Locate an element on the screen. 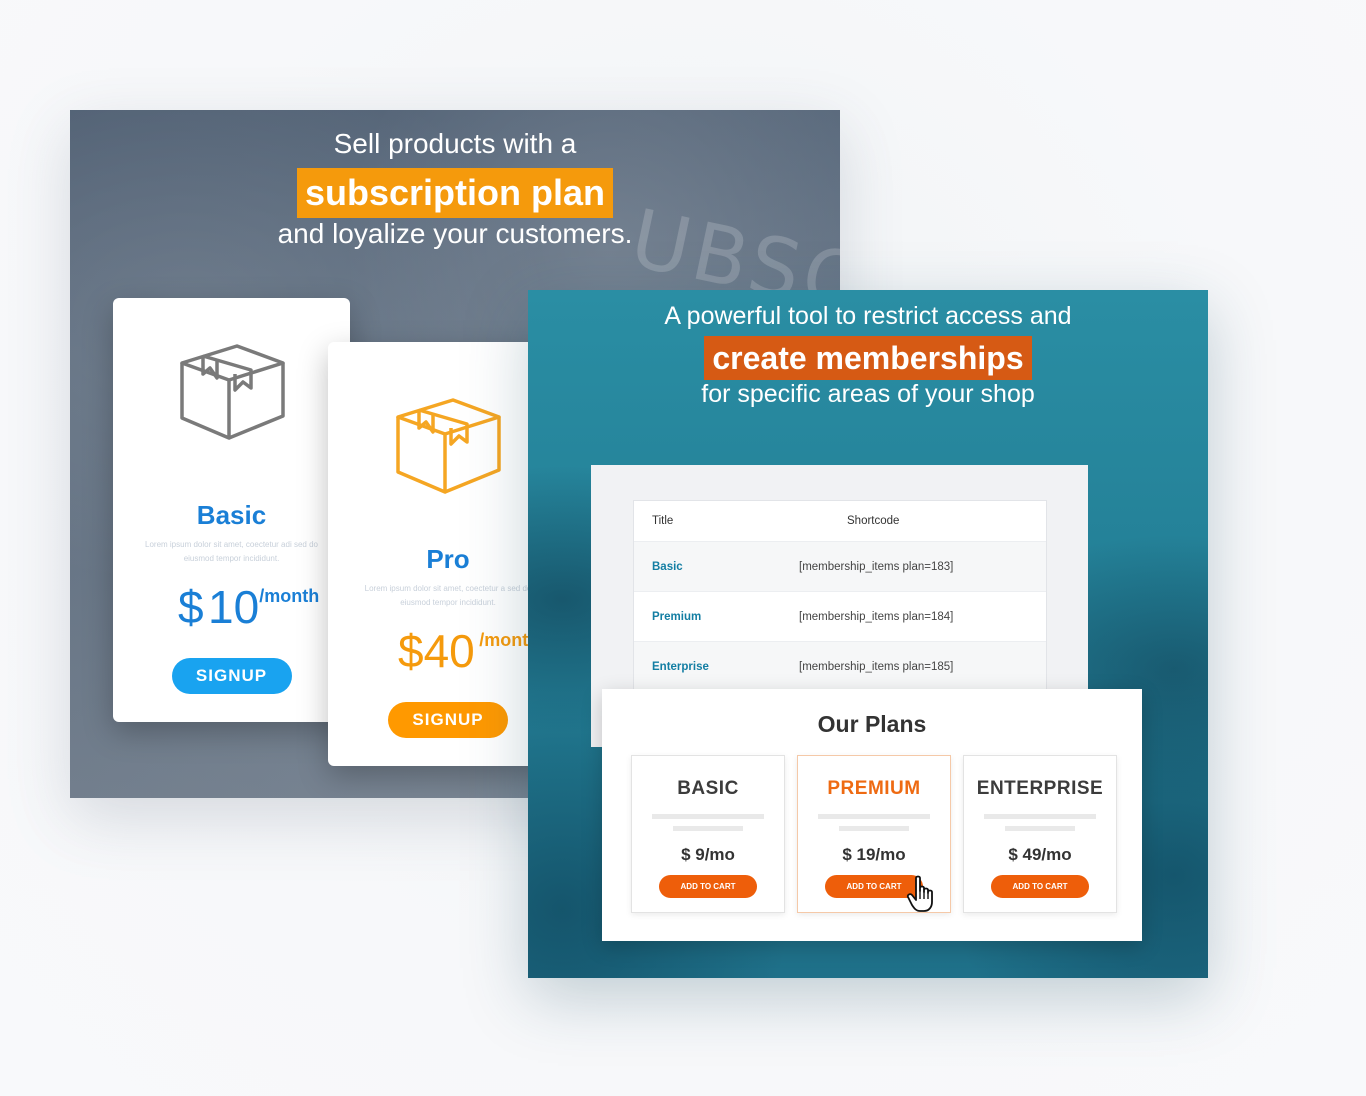 The height and width of the screenshot is (1096, 1366). plan-price: $ 19/mo is located at coordinates (874, 854).